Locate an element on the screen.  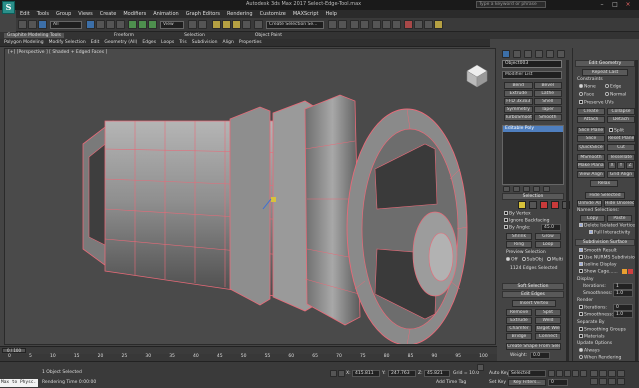
layer-explorer-icon is located at coordinates (364, 24).